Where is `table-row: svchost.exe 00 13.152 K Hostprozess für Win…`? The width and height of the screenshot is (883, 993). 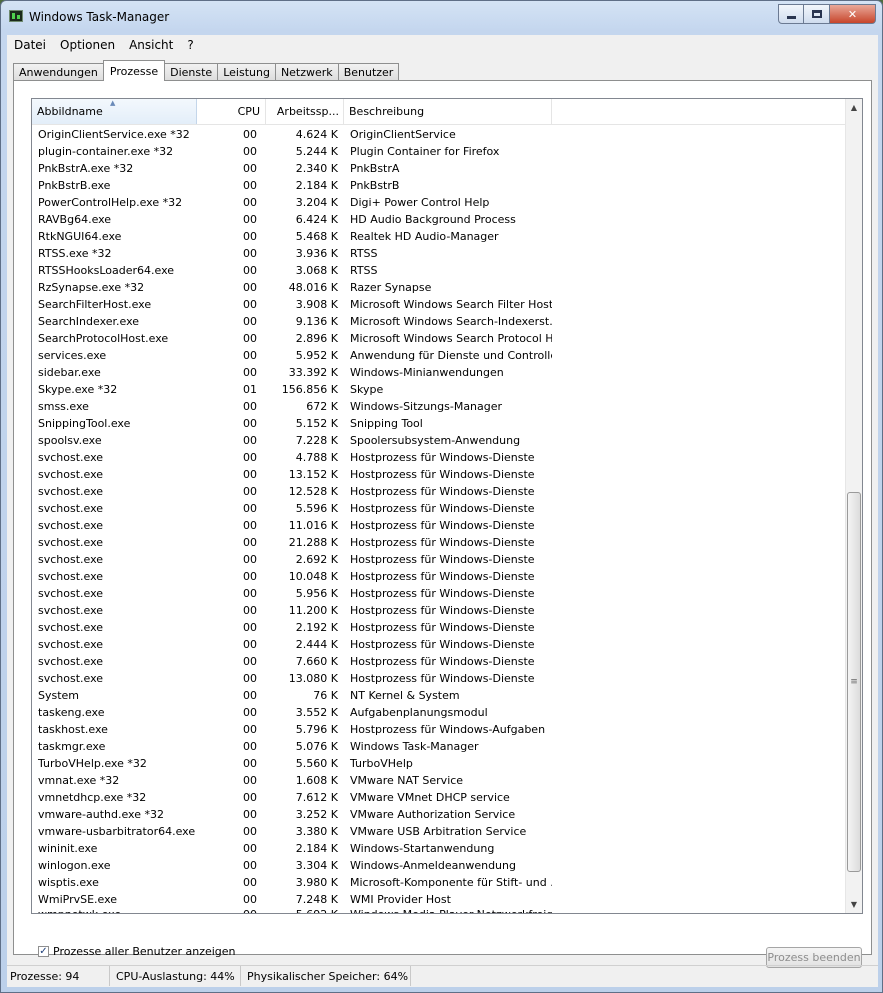
table-row: svchost.exe 00 13.152 K Hostprozess für Win… is located at coordinates (439, 474).